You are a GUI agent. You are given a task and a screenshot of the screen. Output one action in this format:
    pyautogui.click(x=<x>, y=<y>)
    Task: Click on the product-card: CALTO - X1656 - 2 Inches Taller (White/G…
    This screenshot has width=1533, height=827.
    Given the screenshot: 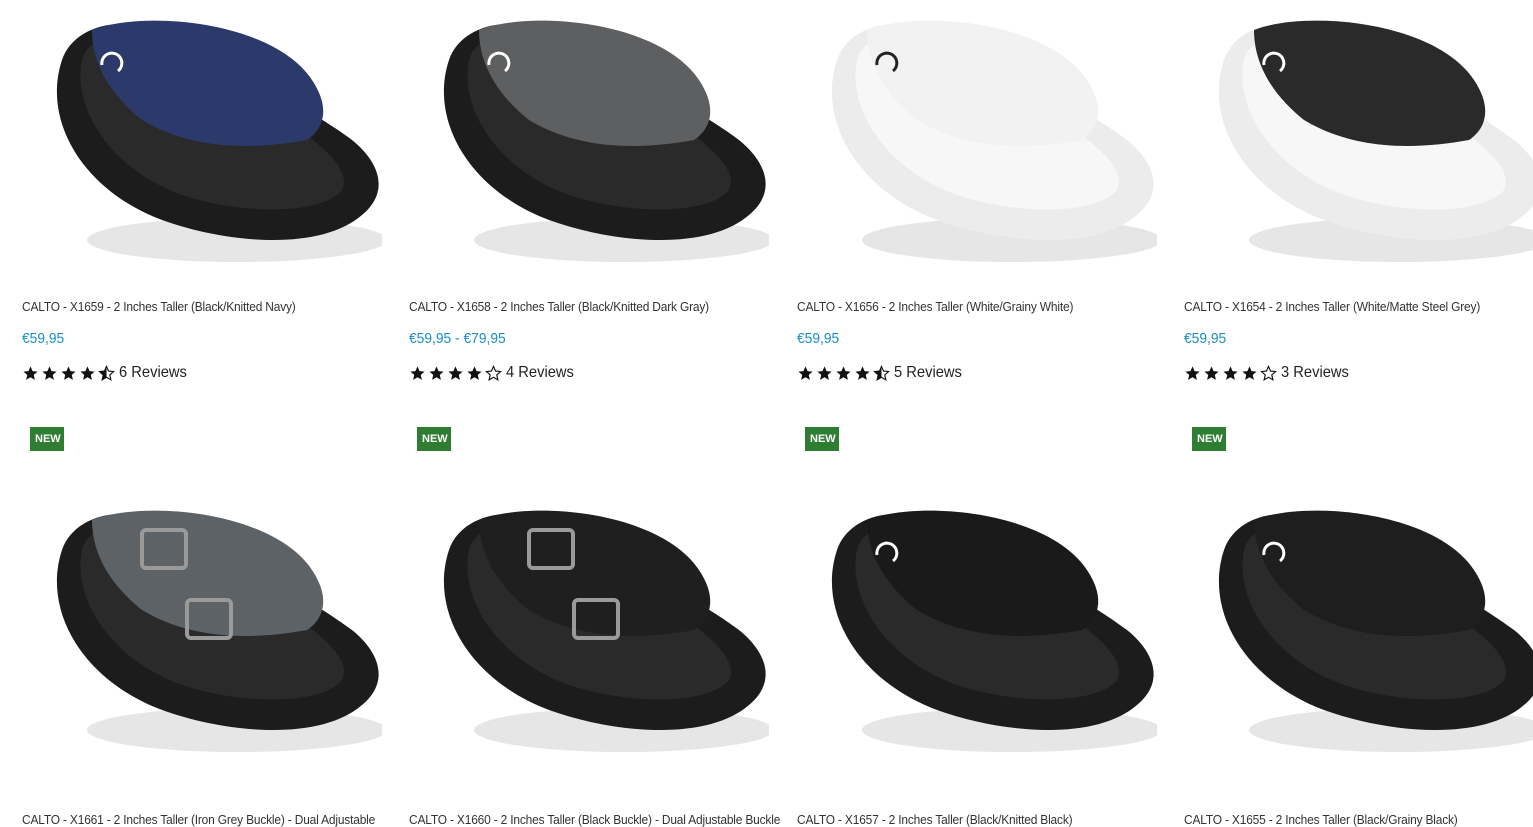 What is the action you would take?
    pyautogui.click(x=977, y=200)
    